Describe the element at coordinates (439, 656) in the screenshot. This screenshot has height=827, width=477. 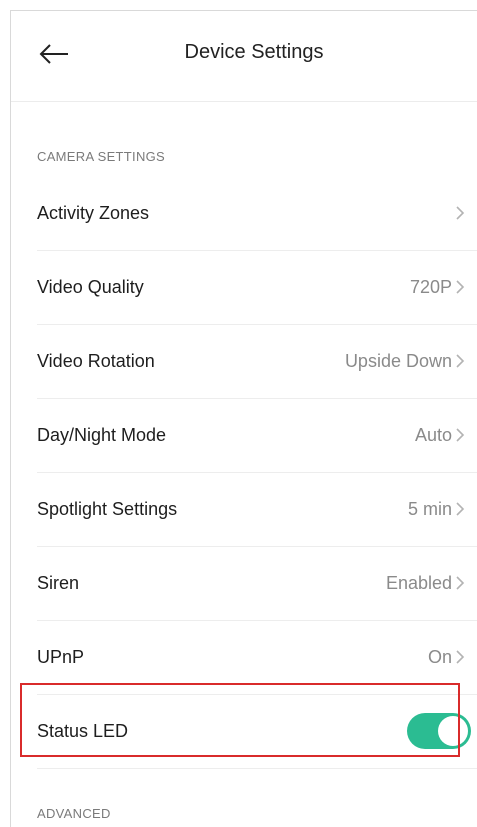
I see `row-value: On` at that location.